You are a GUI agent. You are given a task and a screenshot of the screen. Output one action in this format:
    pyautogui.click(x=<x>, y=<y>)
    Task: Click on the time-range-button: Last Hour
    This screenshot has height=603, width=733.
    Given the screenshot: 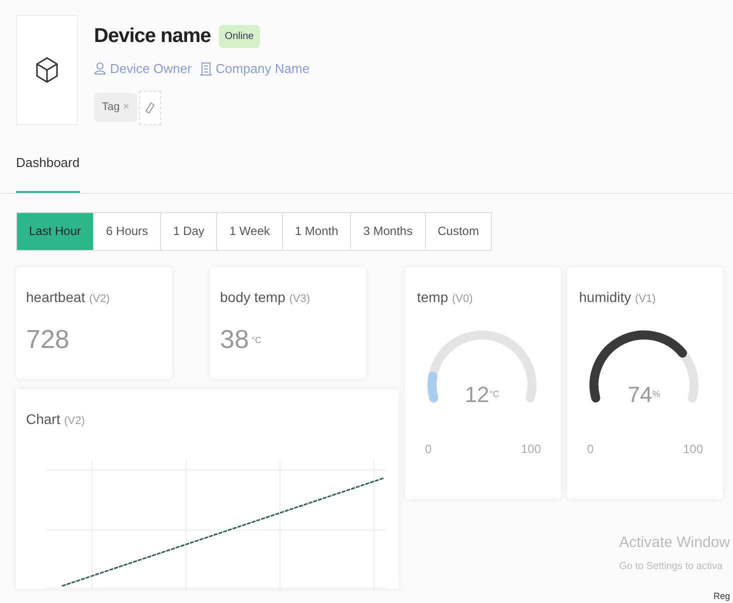 What is the action you would take?
    pyautogui.click(x=55, y=231)
    